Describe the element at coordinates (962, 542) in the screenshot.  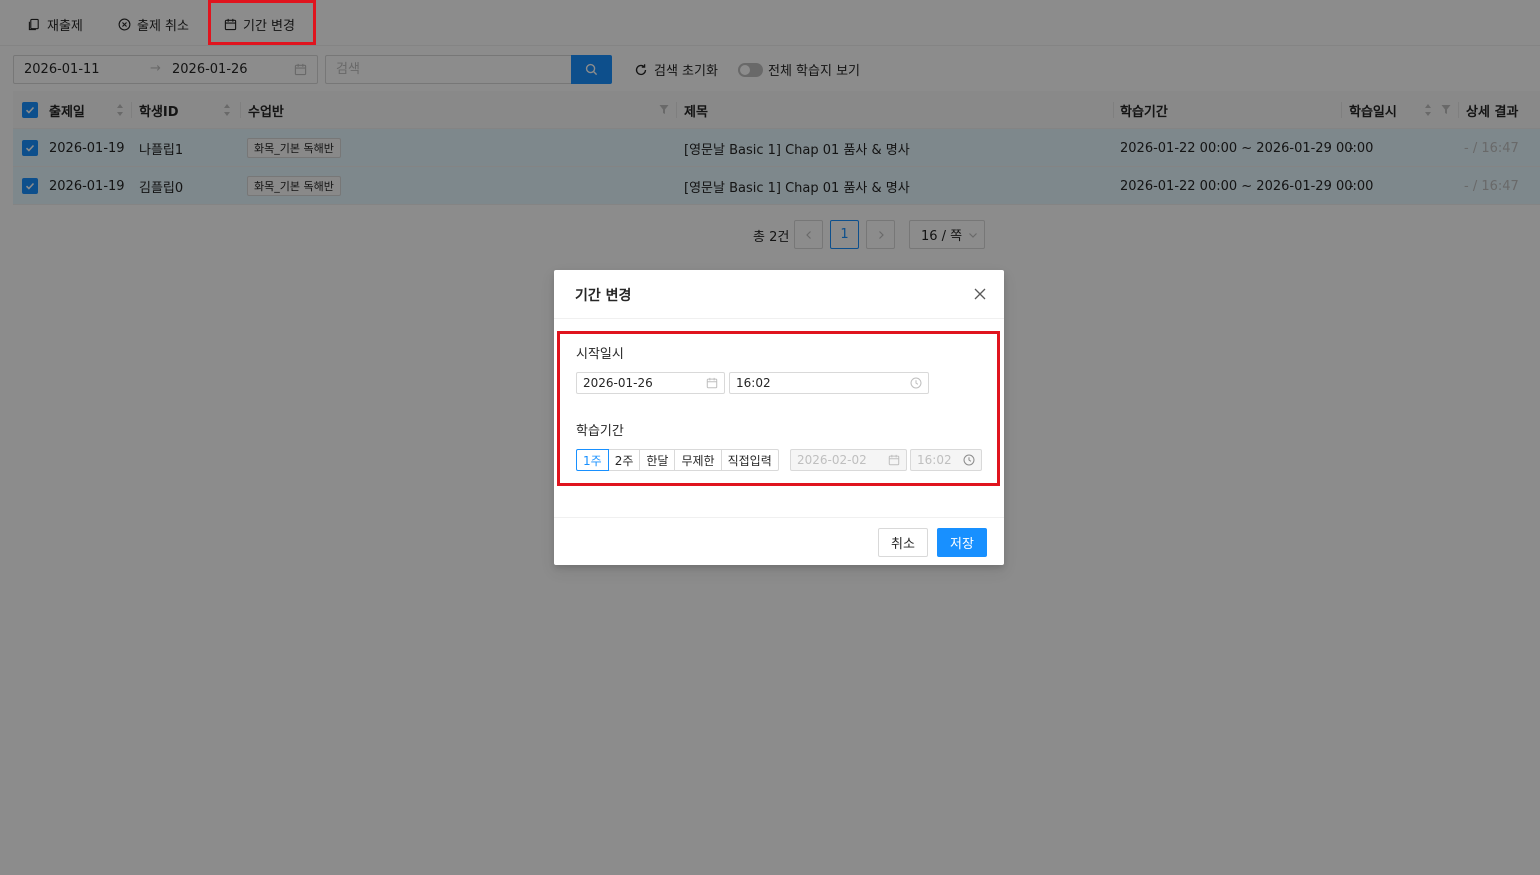
I see `save-button: 저장` at that location.